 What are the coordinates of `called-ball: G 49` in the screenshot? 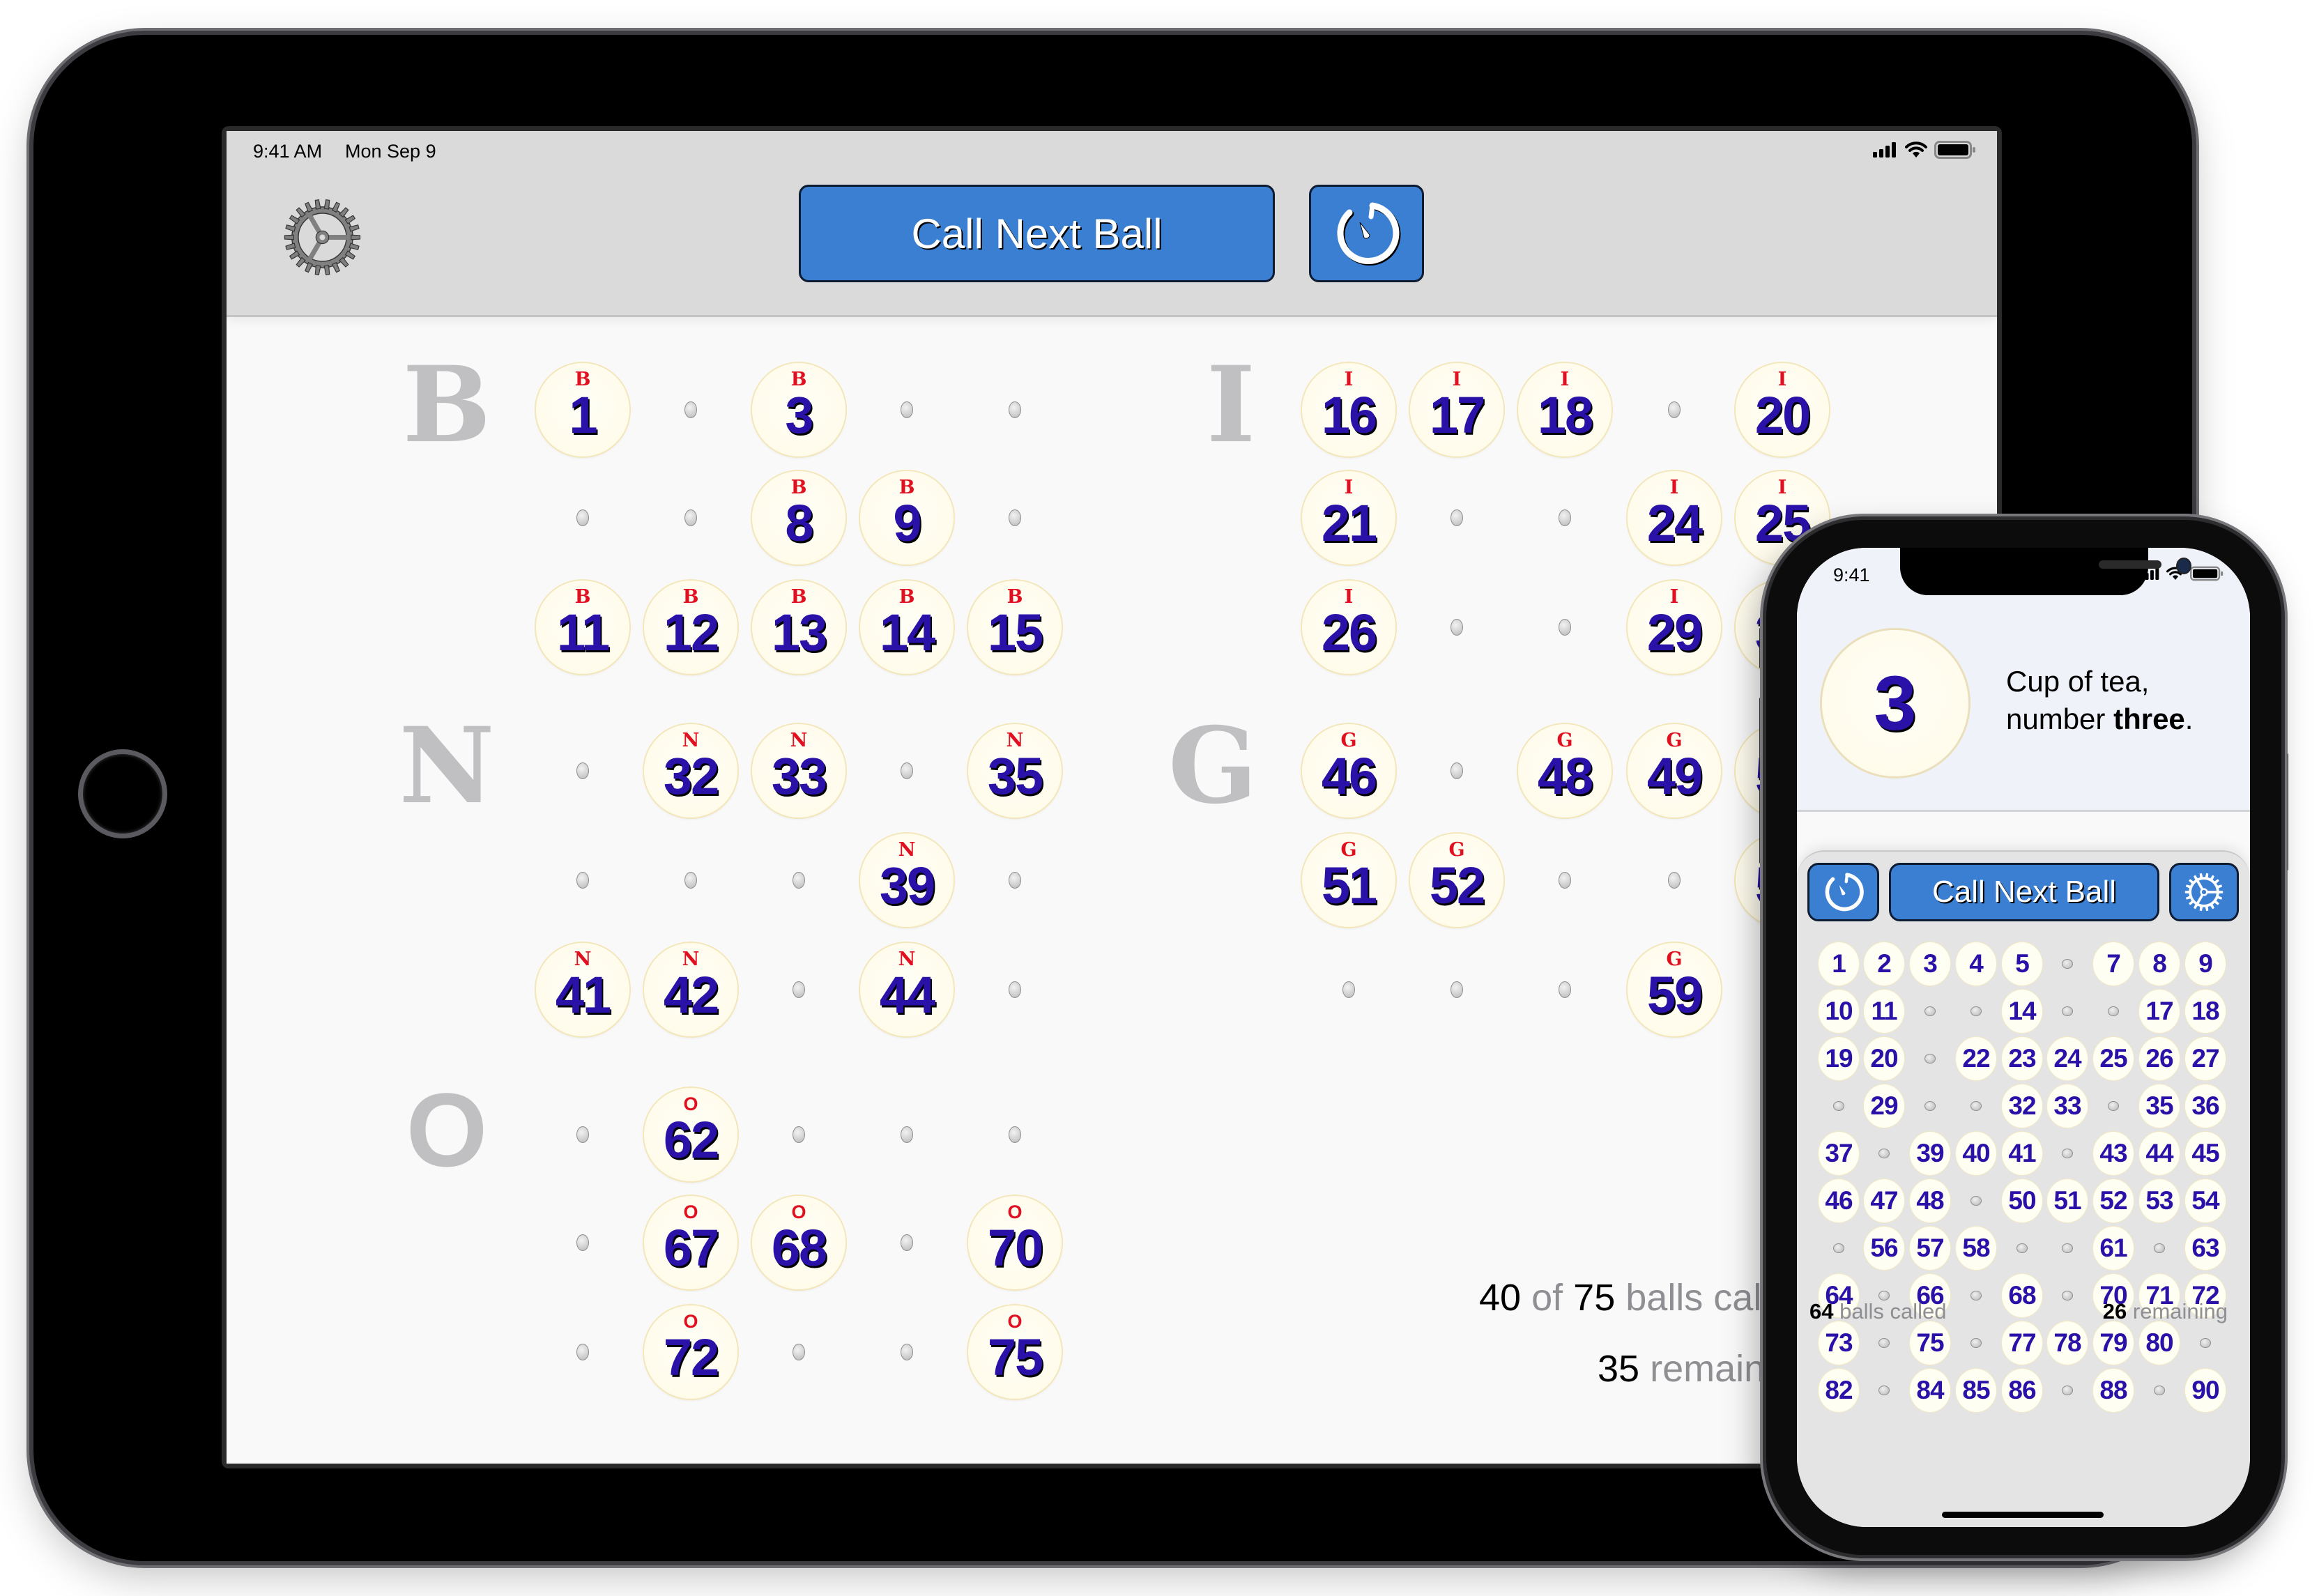 It's located at (1674, 771).